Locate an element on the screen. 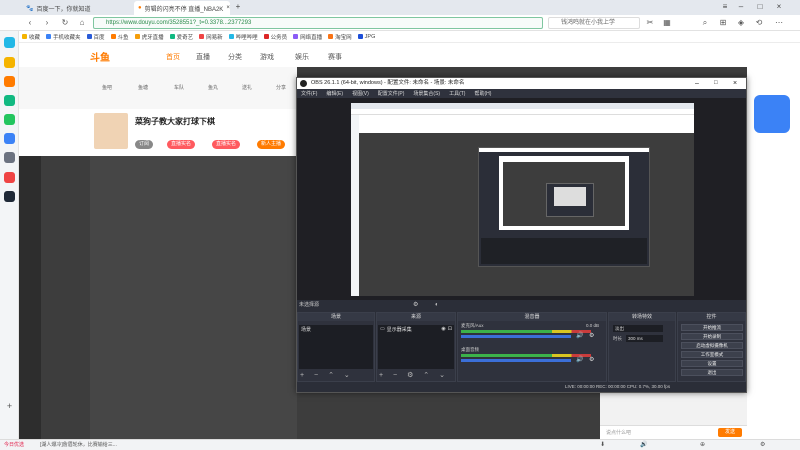 The image size is (800, 450). nav-entertainment: 娱乐 is located at coordinates (302, 57).